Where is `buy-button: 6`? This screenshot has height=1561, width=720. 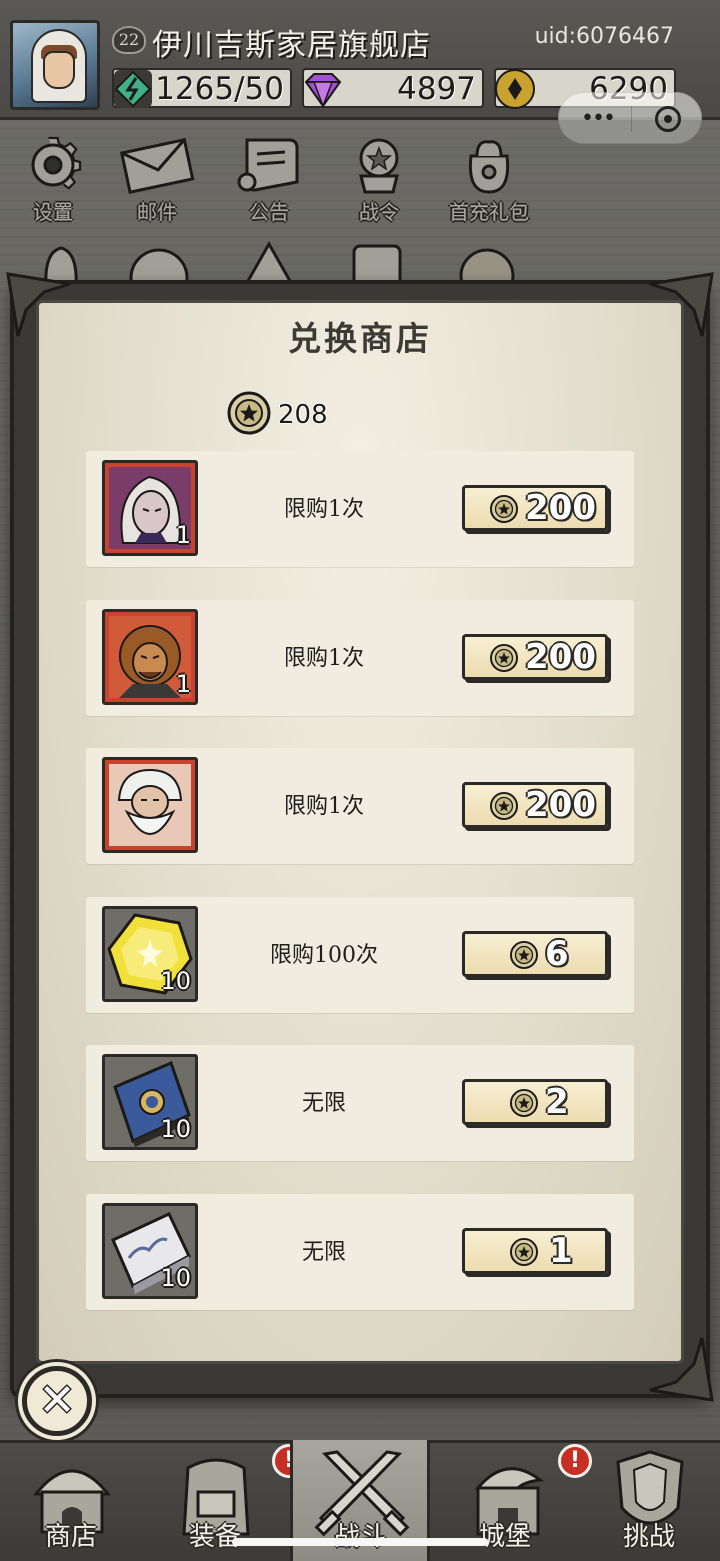 buy-button: 6 is located at coordinates (535, 954).